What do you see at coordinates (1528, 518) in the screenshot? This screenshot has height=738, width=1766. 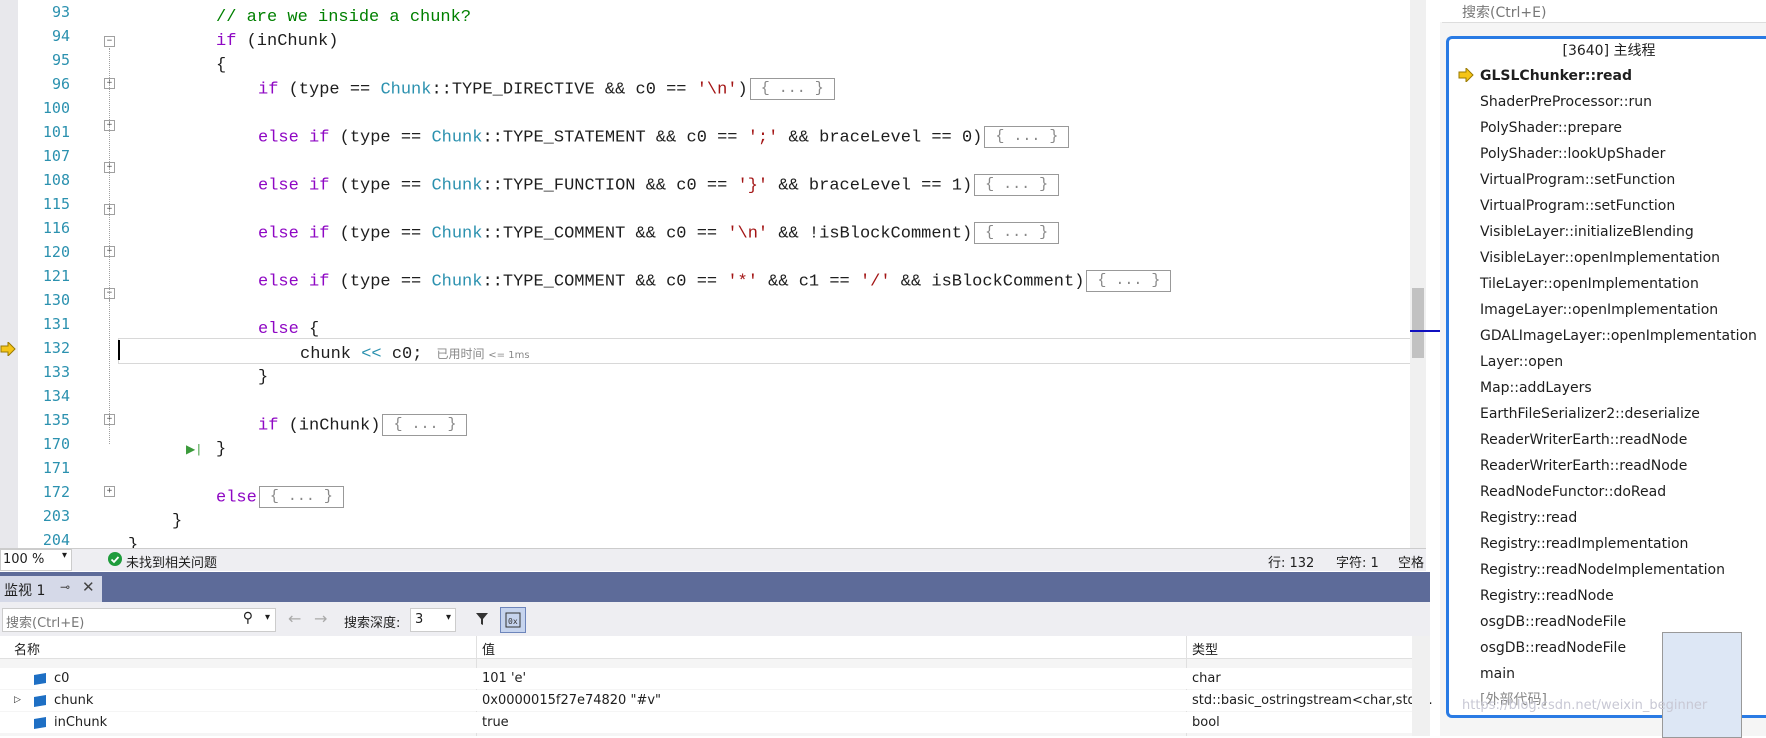 I see `call-stack-frame: Registry::read` at bounding box center [1528, 518].